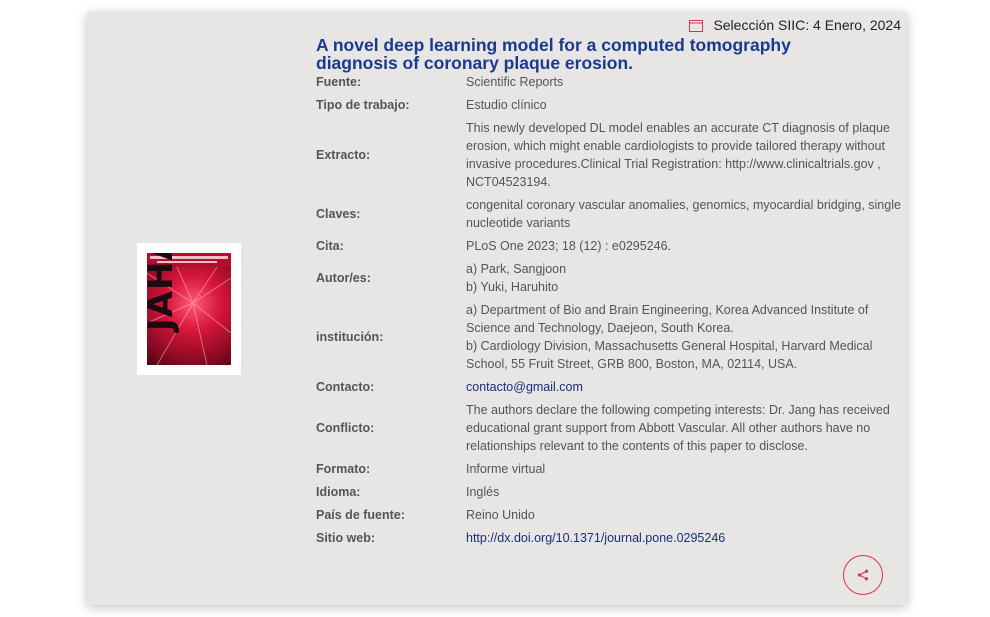 The width and height of the screenshot is (990, 617). I want to click on selection-date: Selección SIIC: 4 Enero, 2024, so click(795, 25).